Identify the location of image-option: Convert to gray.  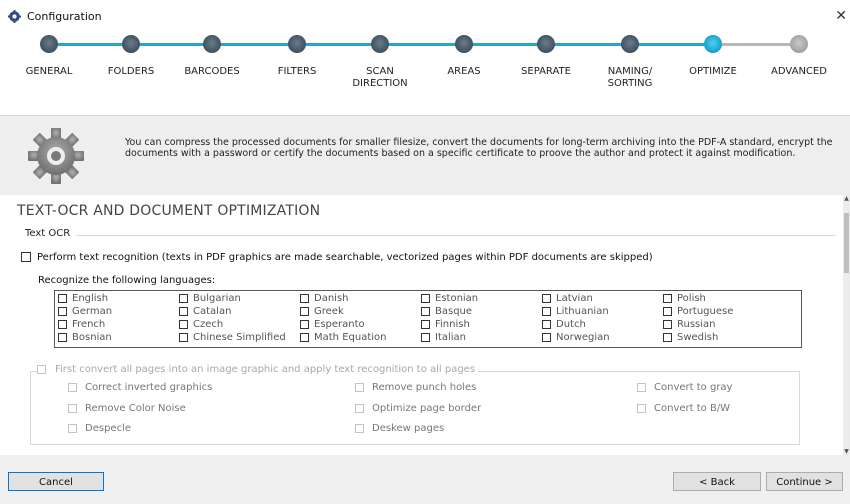
(684, 387).